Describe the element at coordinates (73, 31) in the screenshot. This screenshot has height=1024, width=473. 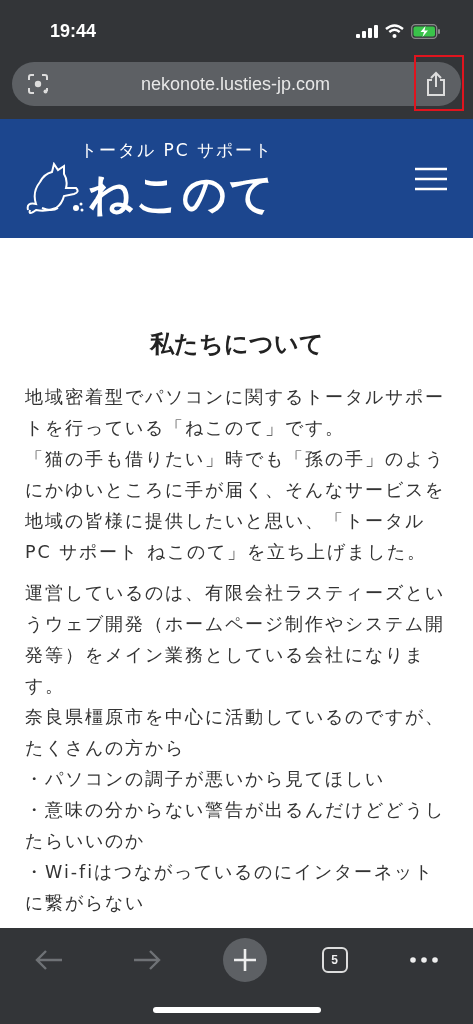
I see `status-time: 19:44` at that location.